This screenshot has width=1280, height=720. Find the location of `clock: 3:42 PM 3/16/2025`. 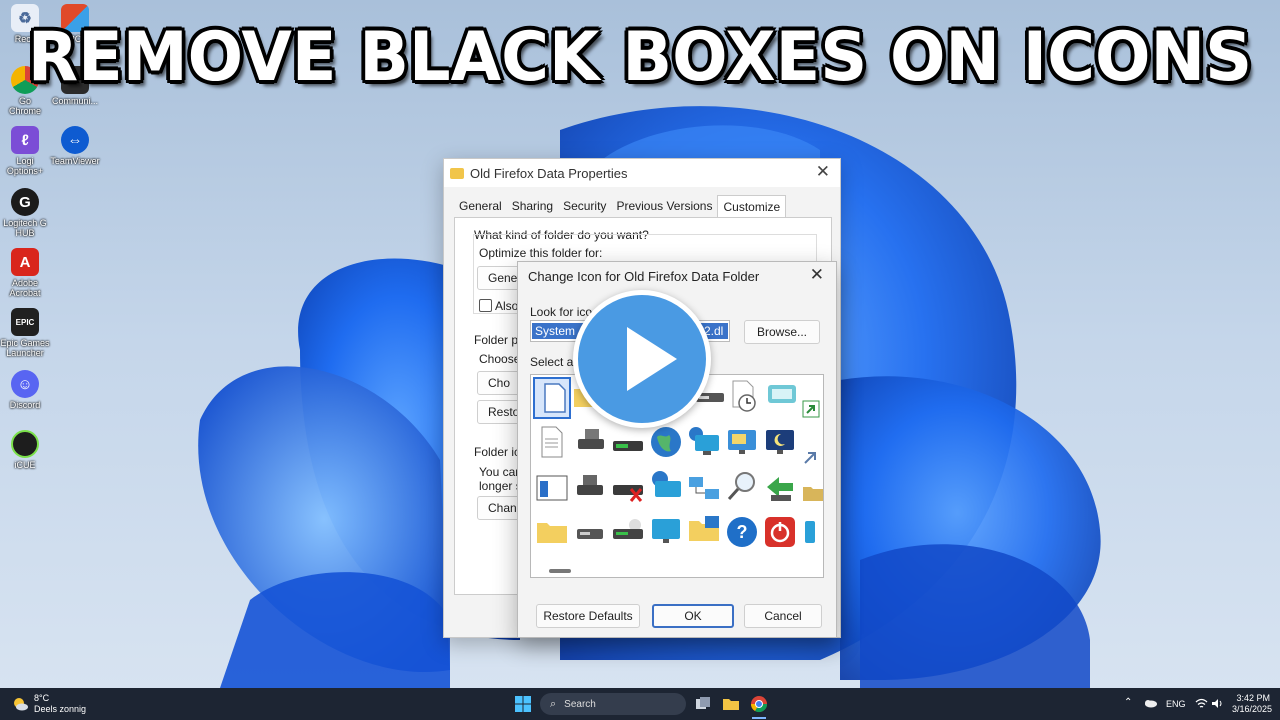

clock: 3:42 PM 3/16/2025 is located at coordinates (1252, 704).